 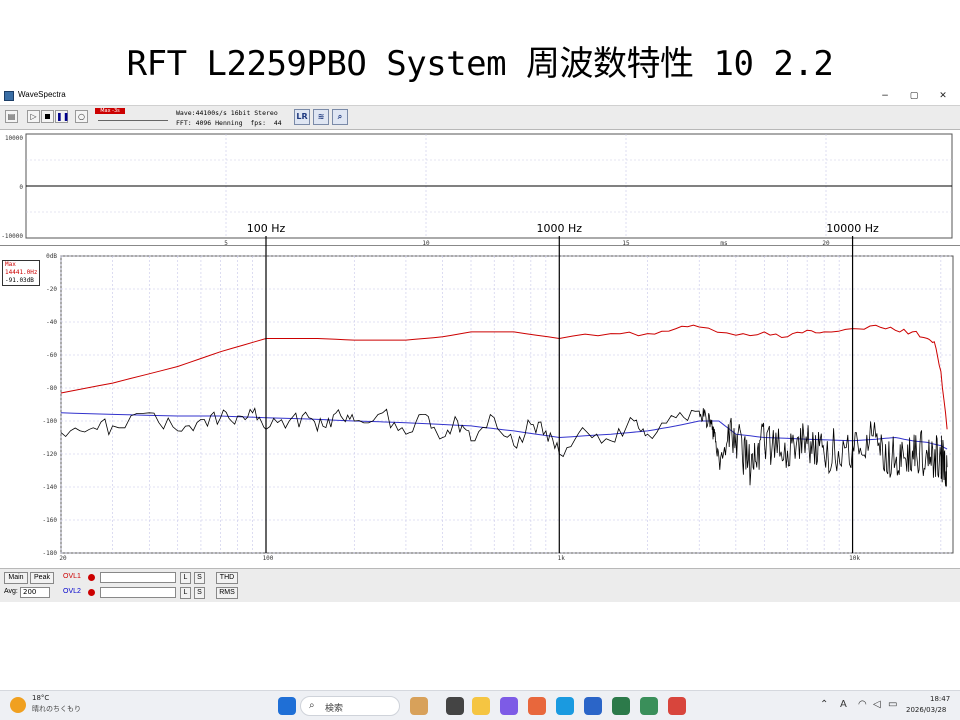 I want to click on x-tick-label: 10k, so click(x=854, y=558).